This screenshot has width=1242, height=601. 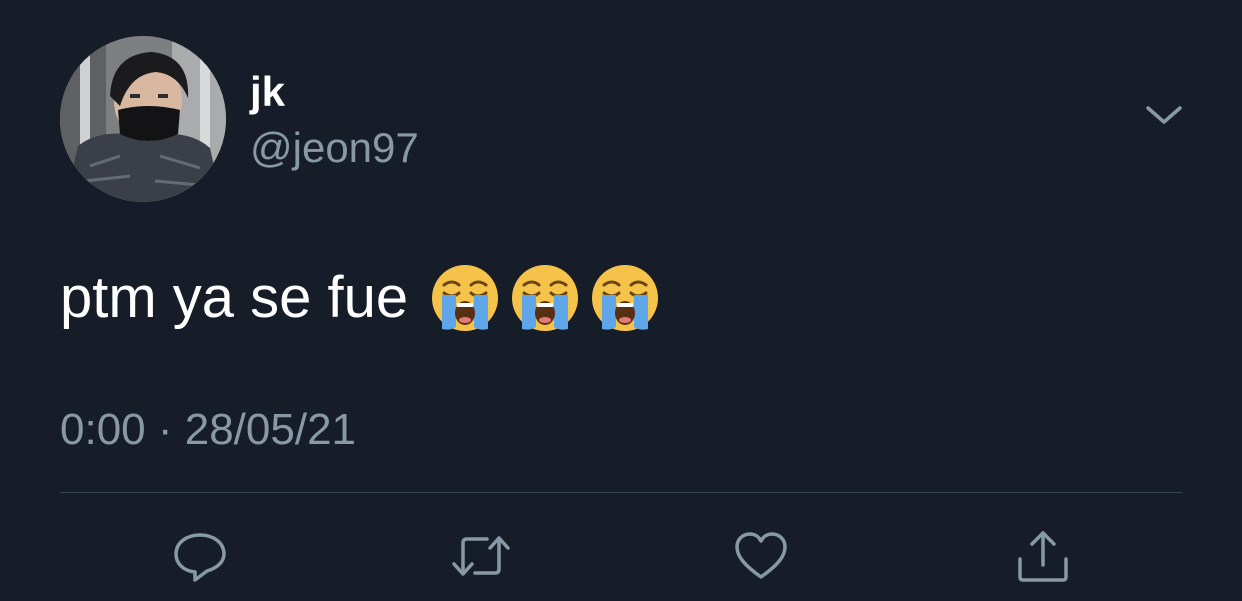 I want to click on user-handle: @jeon97, so click(x=334, y=148).